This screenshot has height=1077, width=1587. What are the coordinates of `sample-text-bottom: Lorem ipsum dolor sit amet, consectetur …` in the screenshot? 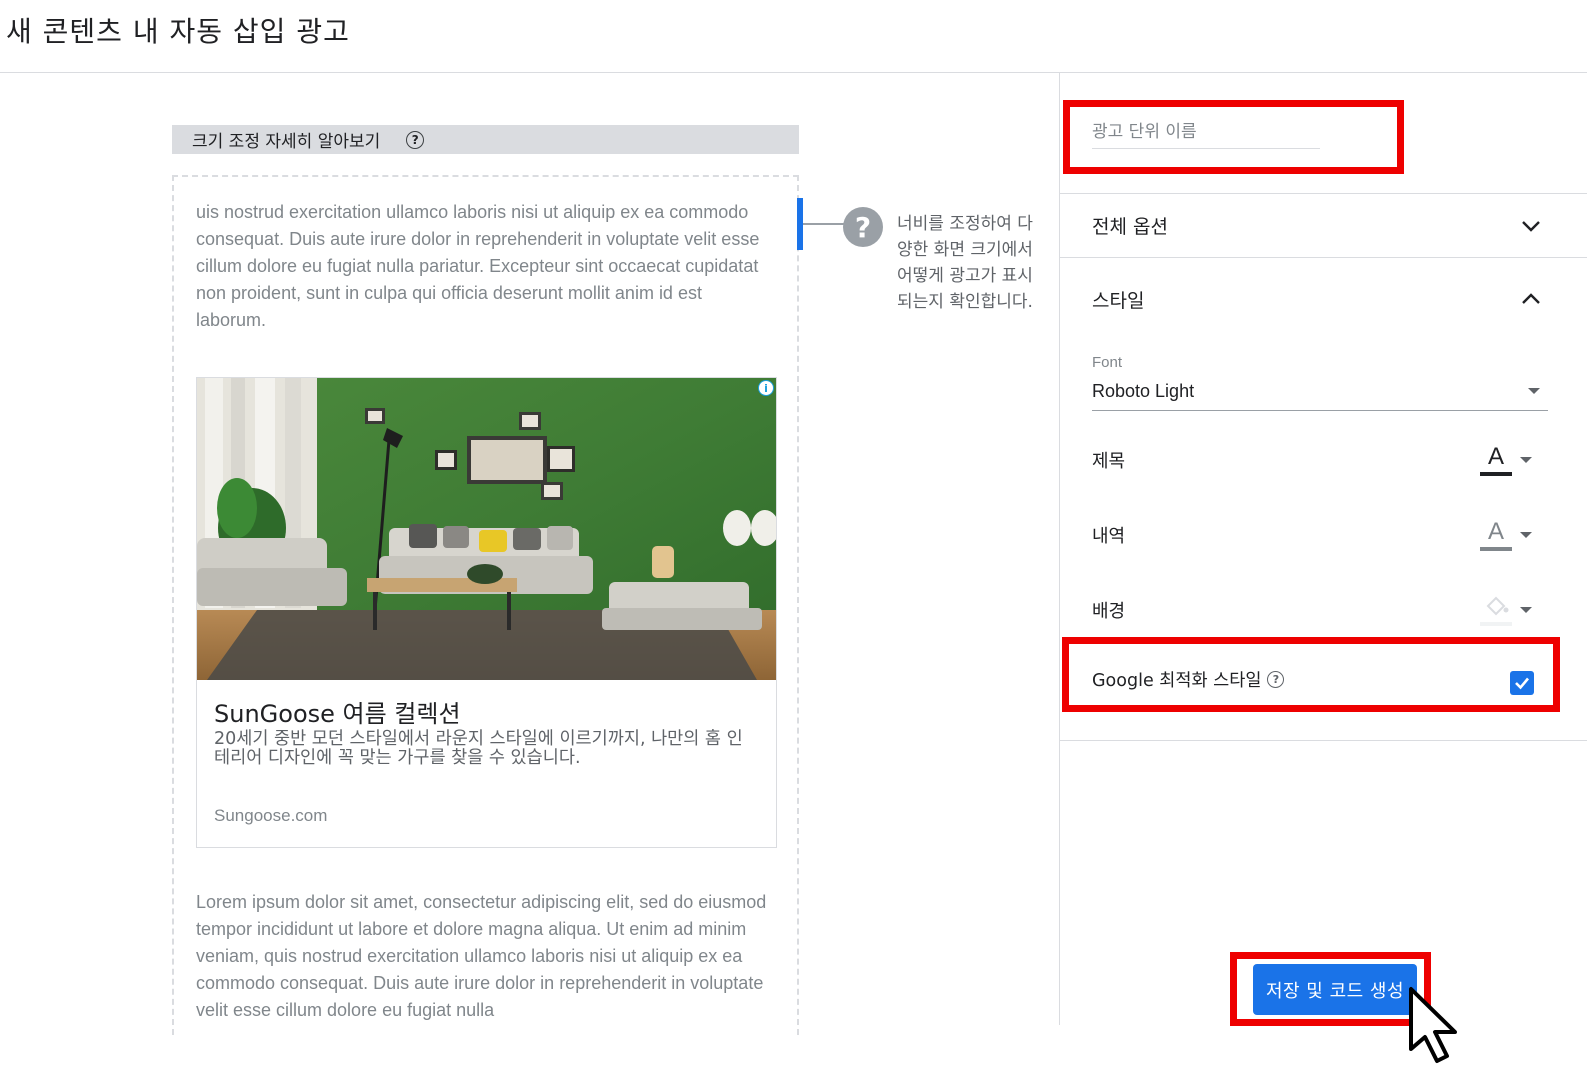 It's located at (481, 956).